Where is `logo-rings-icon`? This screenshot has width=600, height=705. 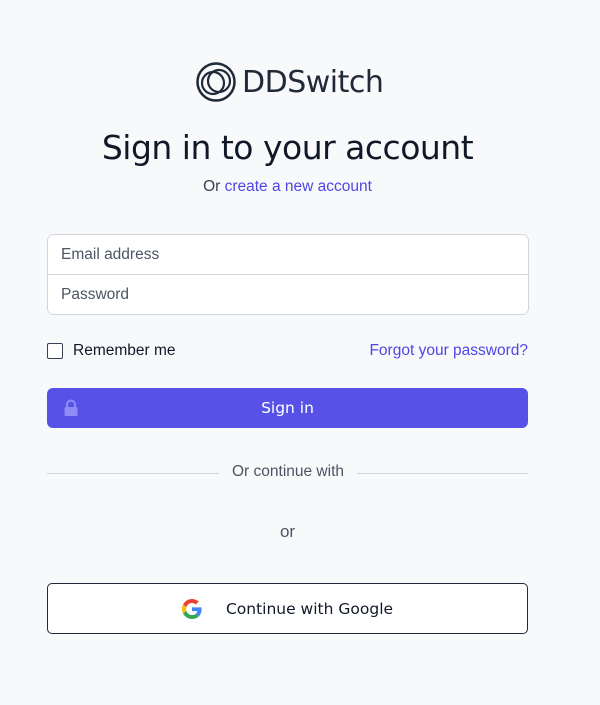 logo-rings-icon is located at coordinates (216, 82).